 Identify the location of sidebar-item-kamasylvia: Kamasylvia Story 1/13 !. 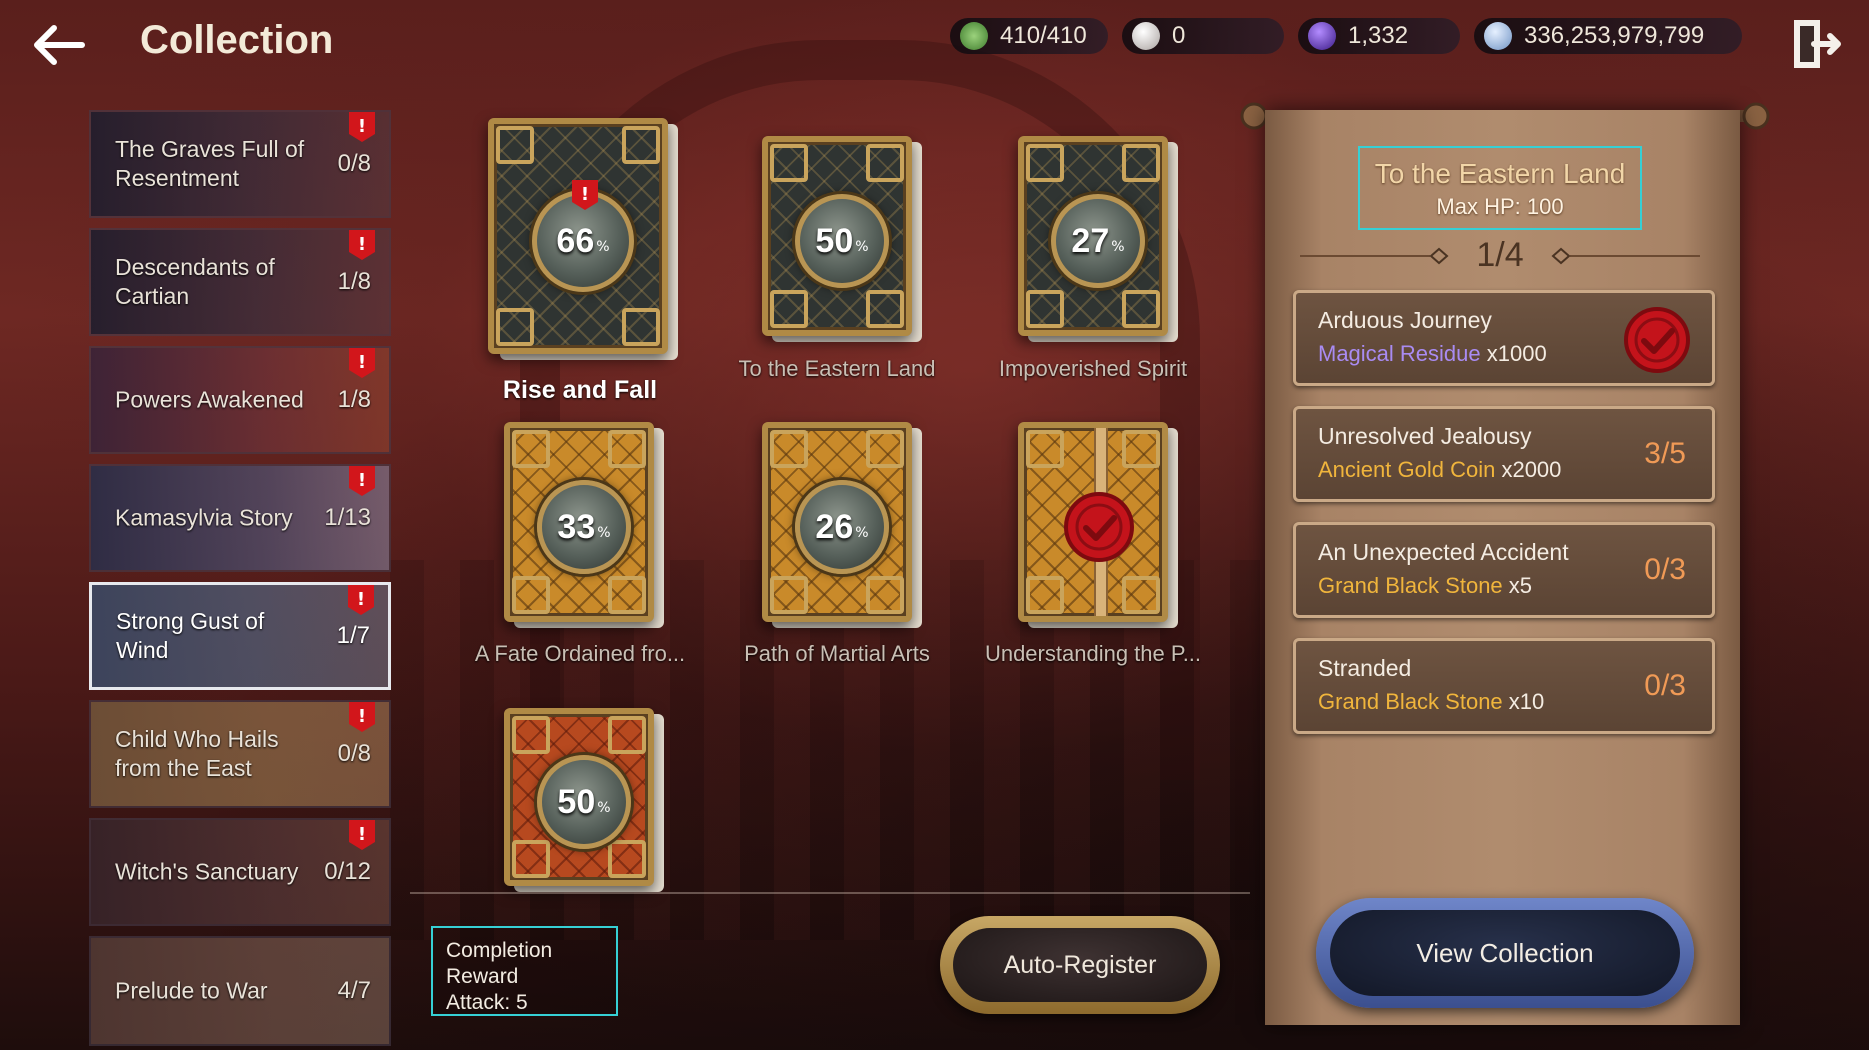
(240, 518).